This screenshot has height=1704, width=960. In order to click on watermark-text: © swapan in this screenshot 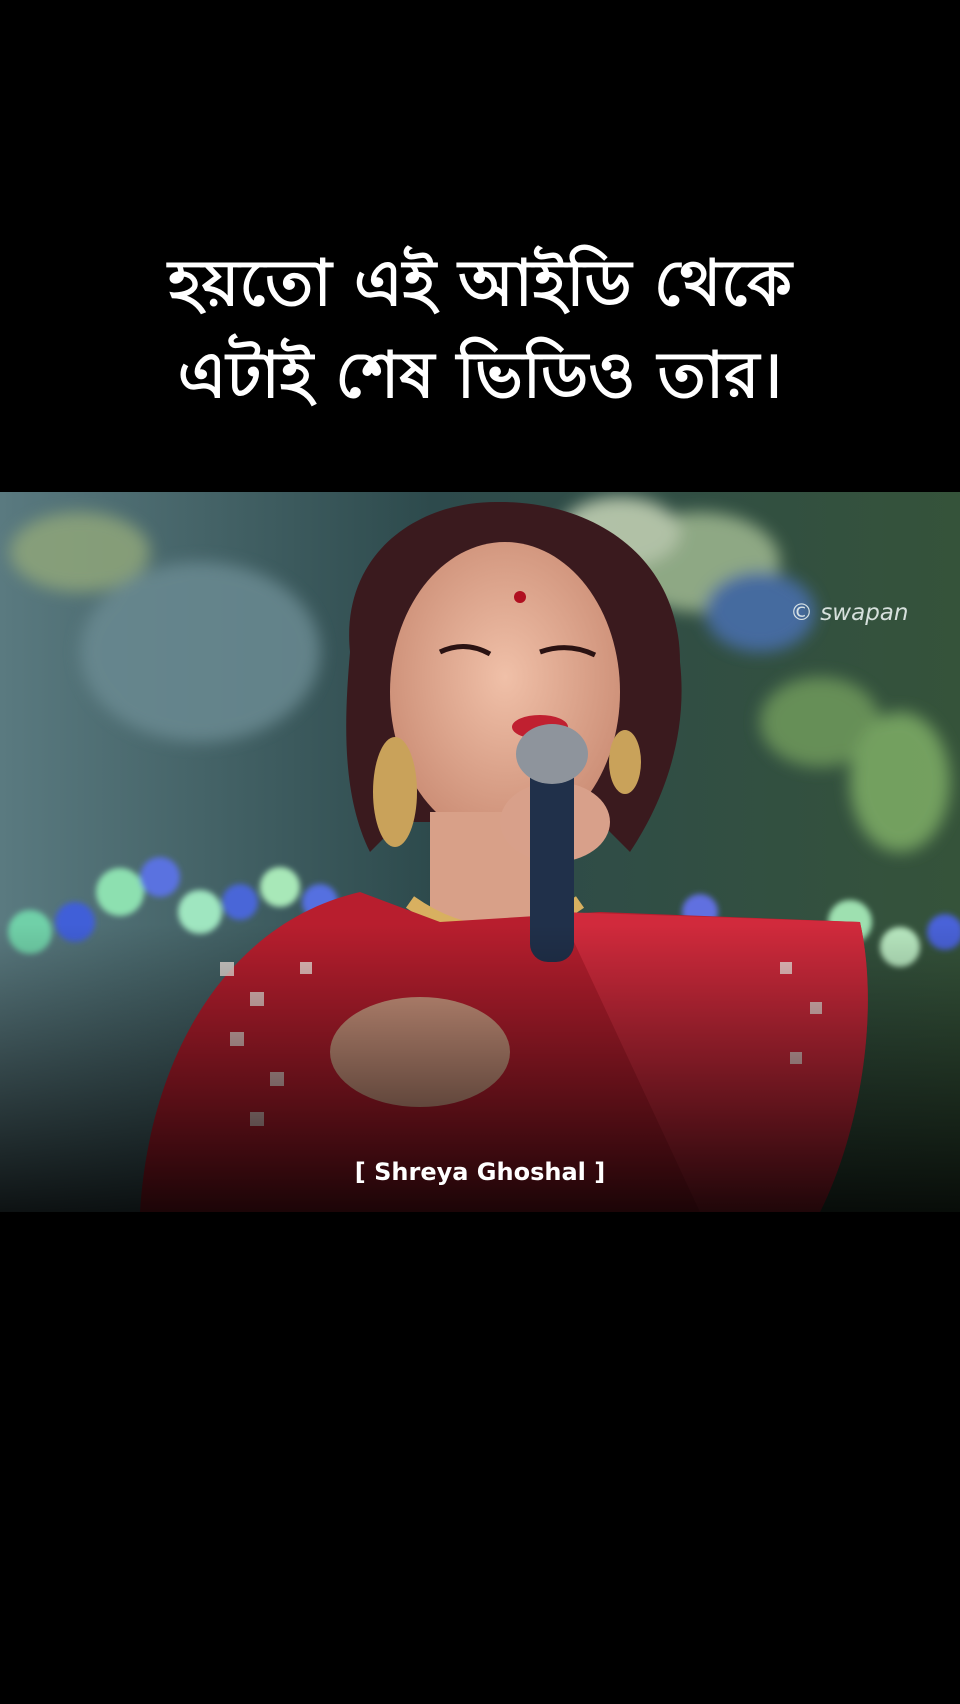, I will do `click(849, 613)`.